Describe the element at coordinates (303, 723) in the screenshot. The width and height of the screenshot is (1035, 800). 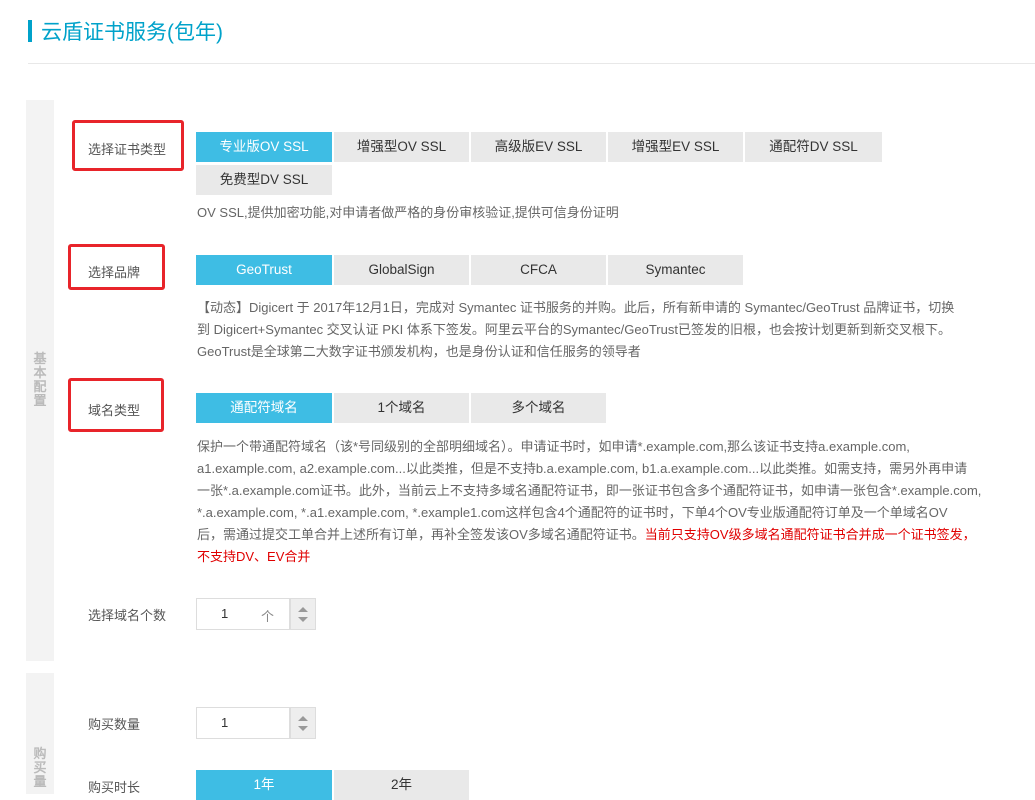
I see `quantity-stepper` at that location.